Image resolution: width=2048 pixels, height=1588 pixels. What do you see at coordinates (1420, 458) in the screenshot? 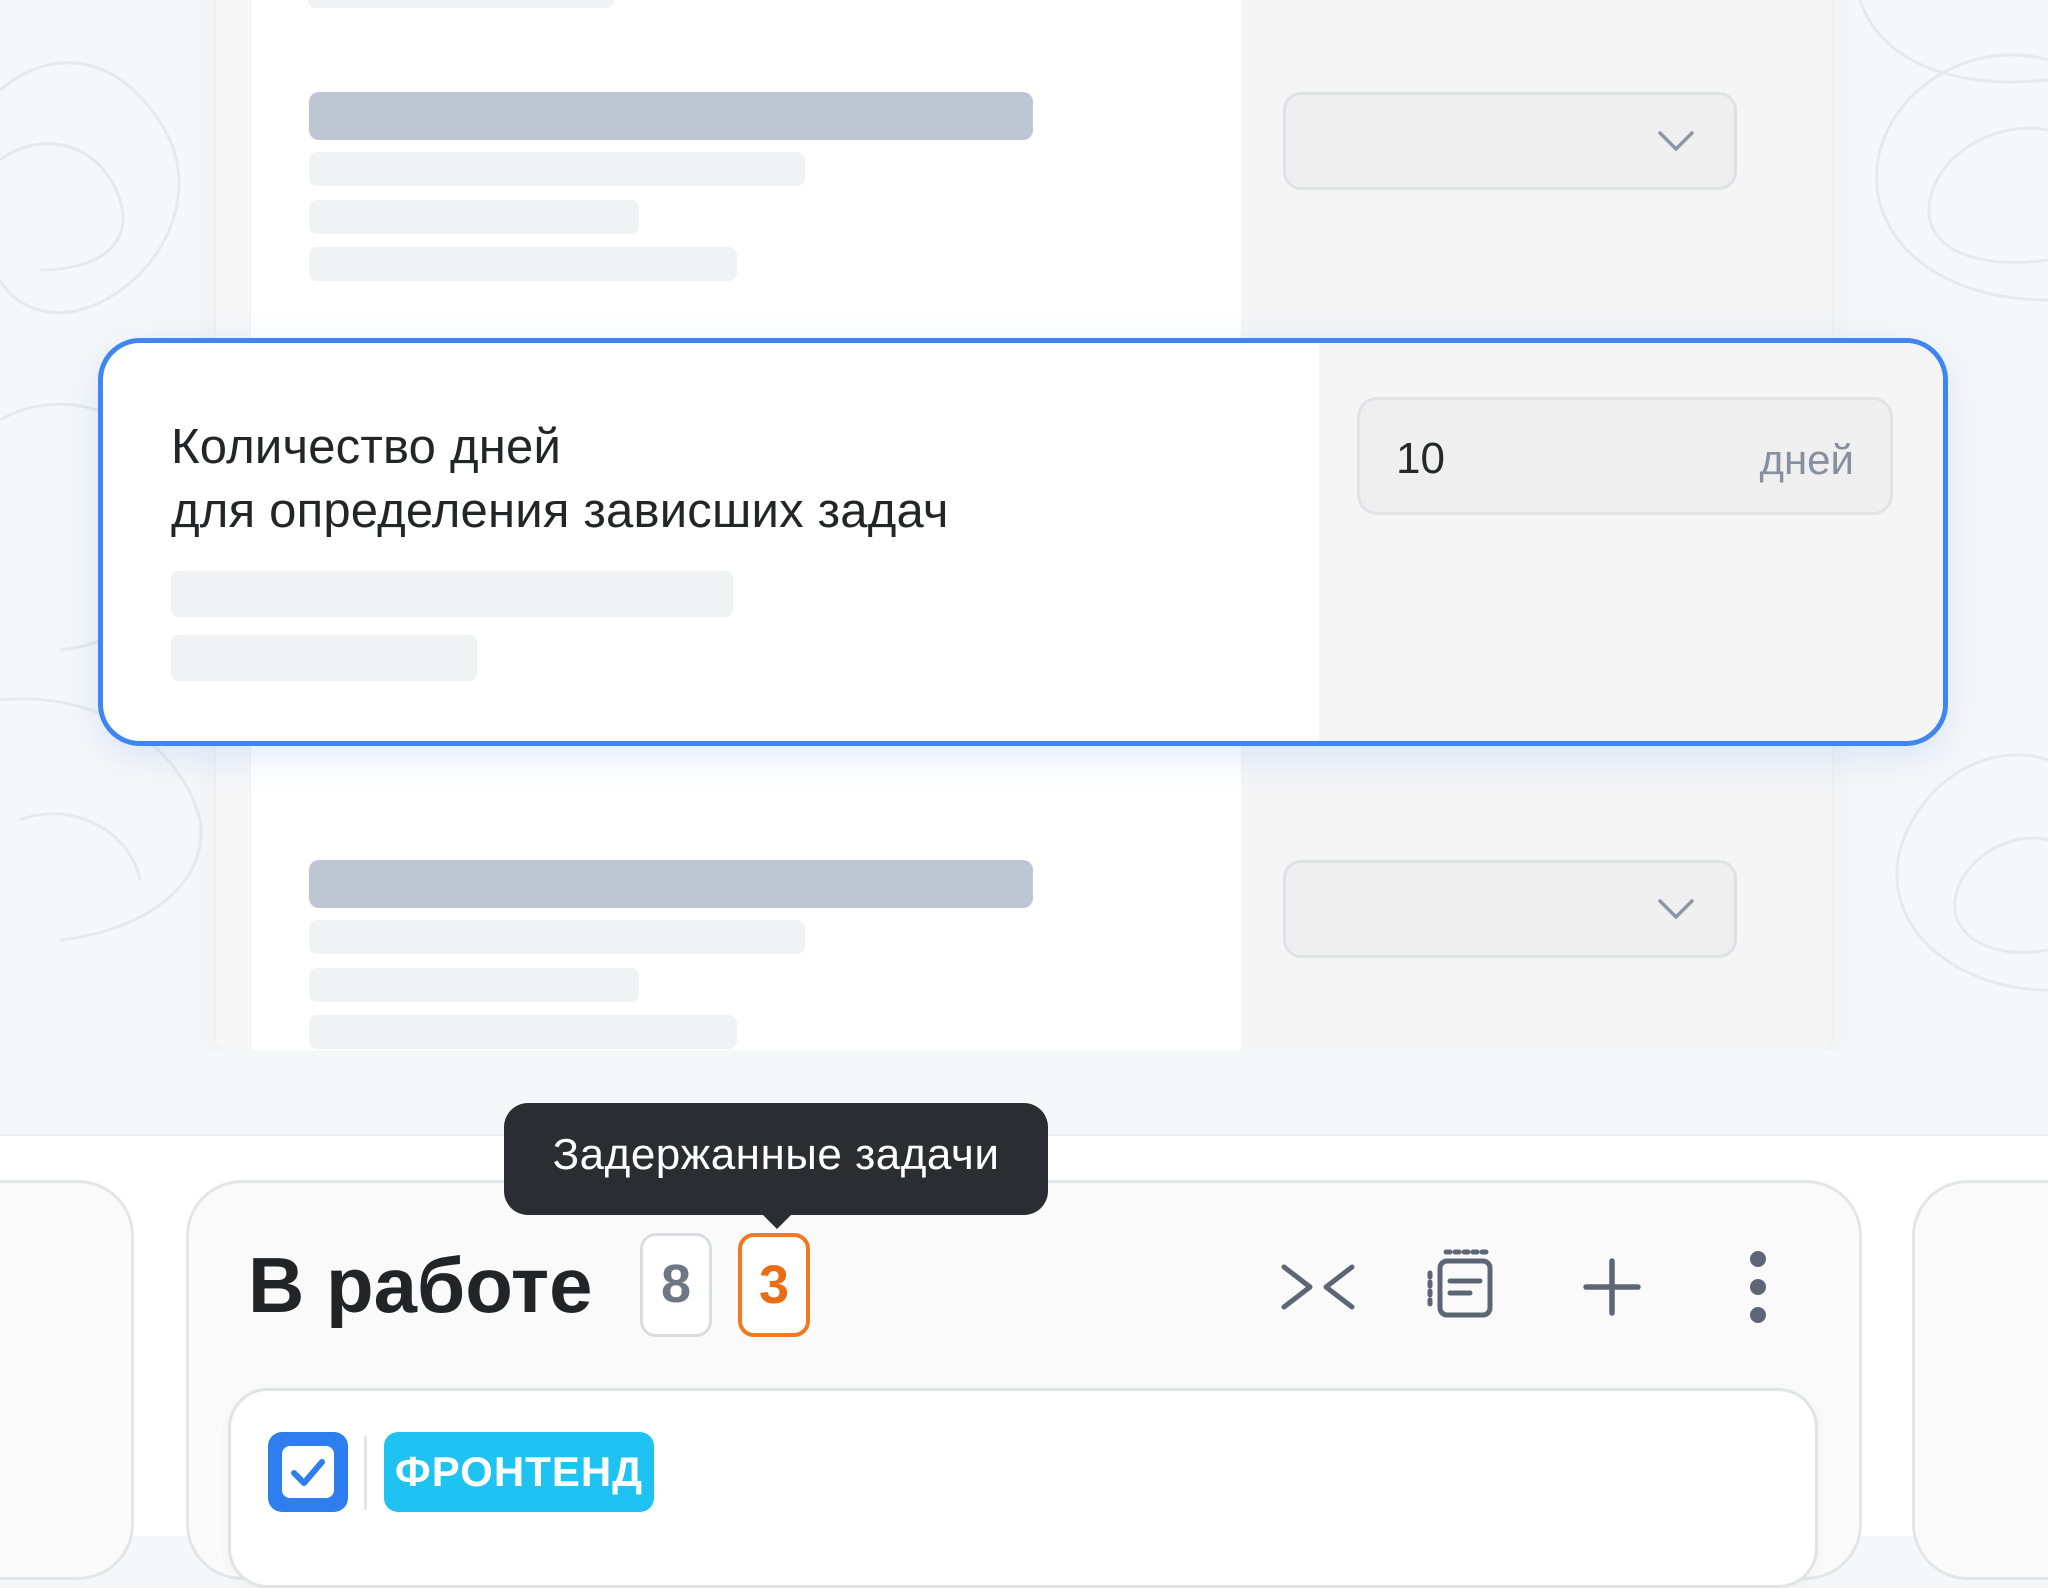
I see `days-value: 10` at bounding box center [1420, 458].